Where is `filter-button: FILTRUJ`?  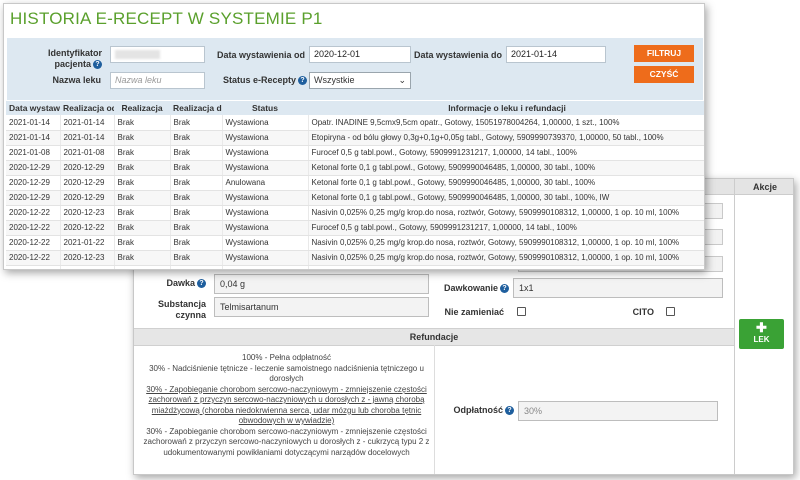
filter-button: FILTRUJ is located at coordinates (664, 53).